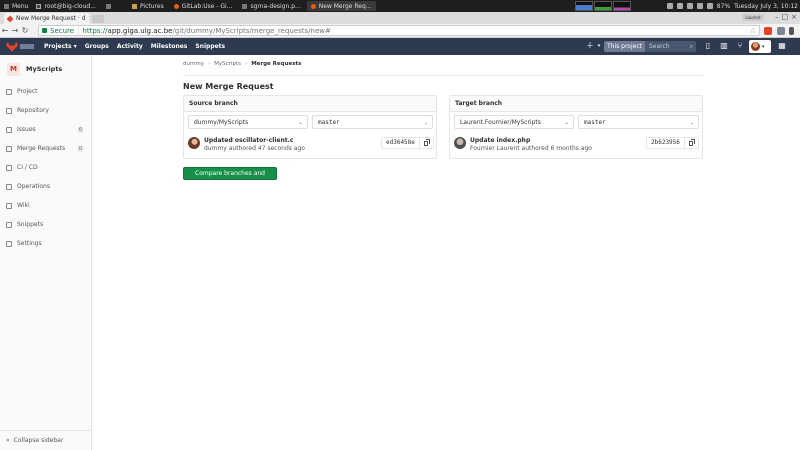  I want to click on source-branch-select: master ⌄, so click(372, 122).